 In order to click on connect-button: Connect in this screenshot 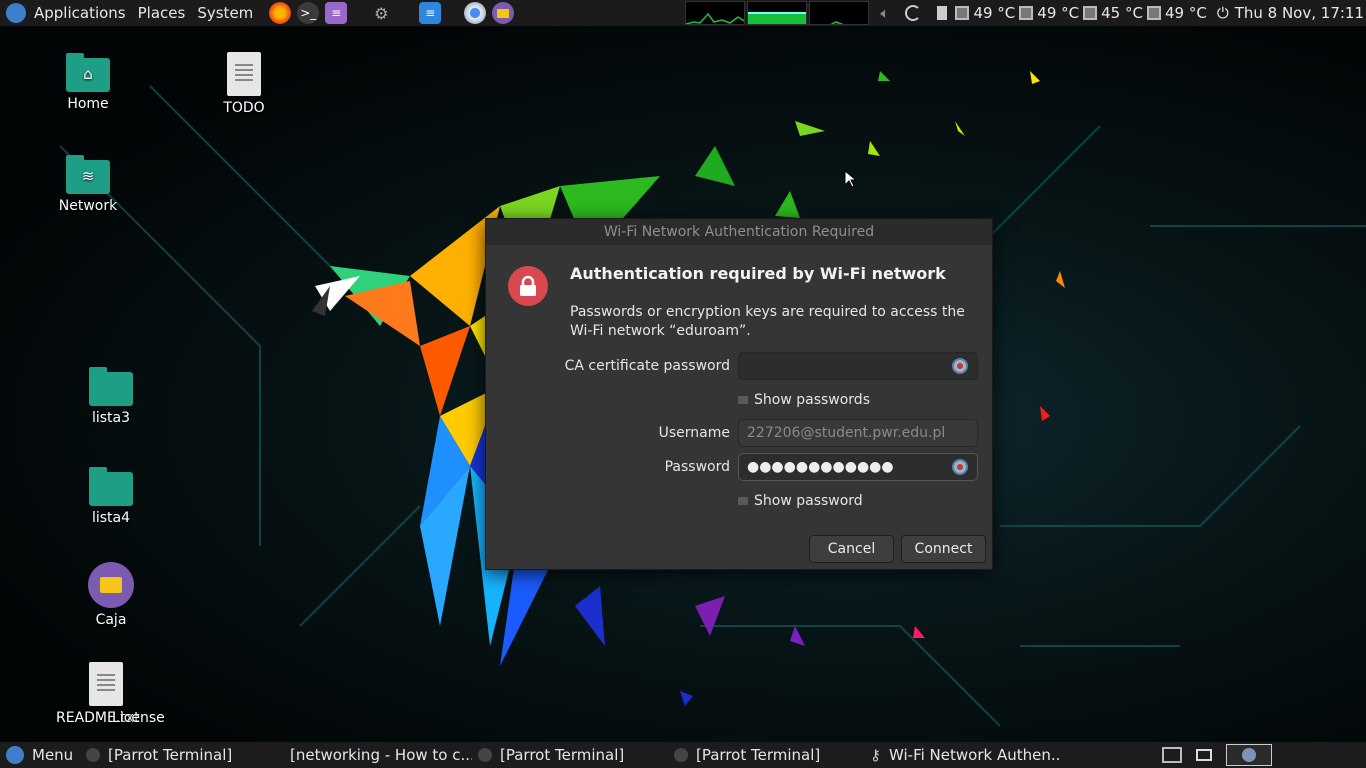, I will do `click(943, 549)`.